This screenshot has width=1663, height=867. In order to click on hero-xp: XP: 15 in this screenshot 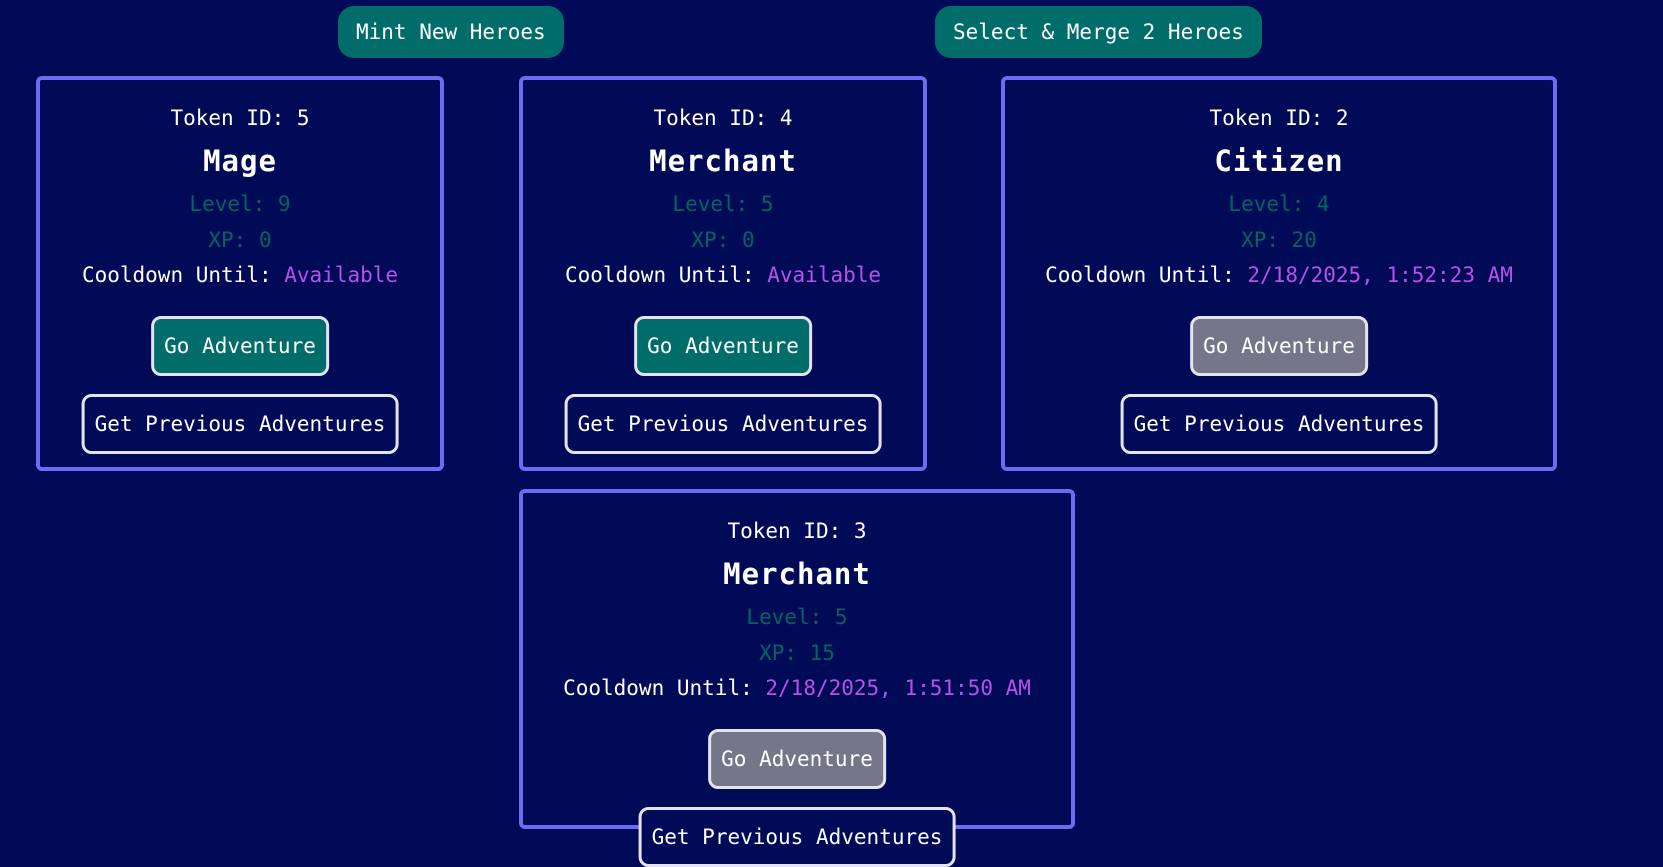, I will do `click(797, 653)`.